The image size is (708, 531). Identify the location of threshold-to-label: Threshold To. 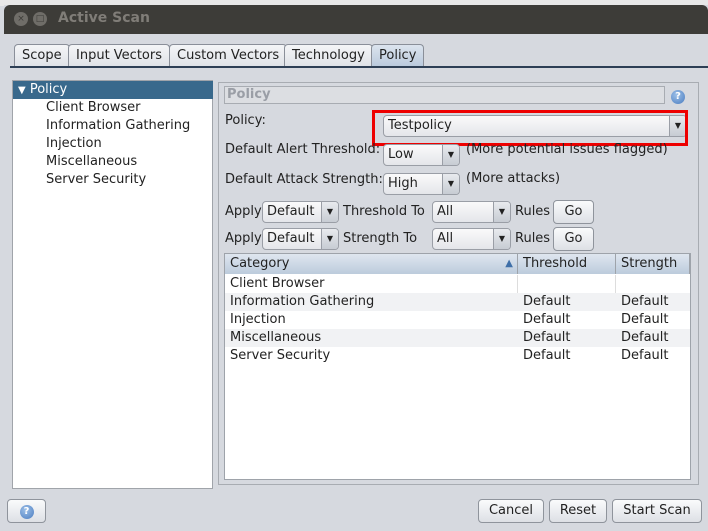
(384, 211).